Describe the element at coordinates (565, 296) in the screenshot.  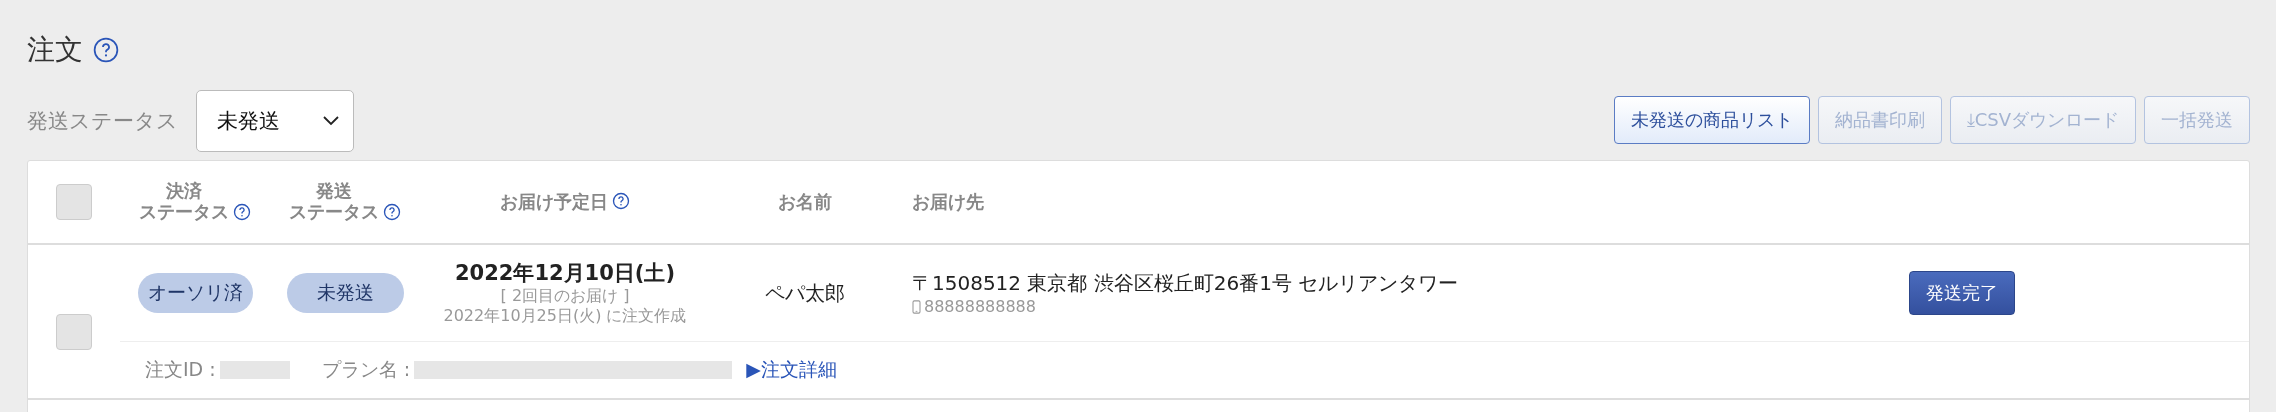
I see `delivery-note: [ 2回目のお届け ]` at that location.